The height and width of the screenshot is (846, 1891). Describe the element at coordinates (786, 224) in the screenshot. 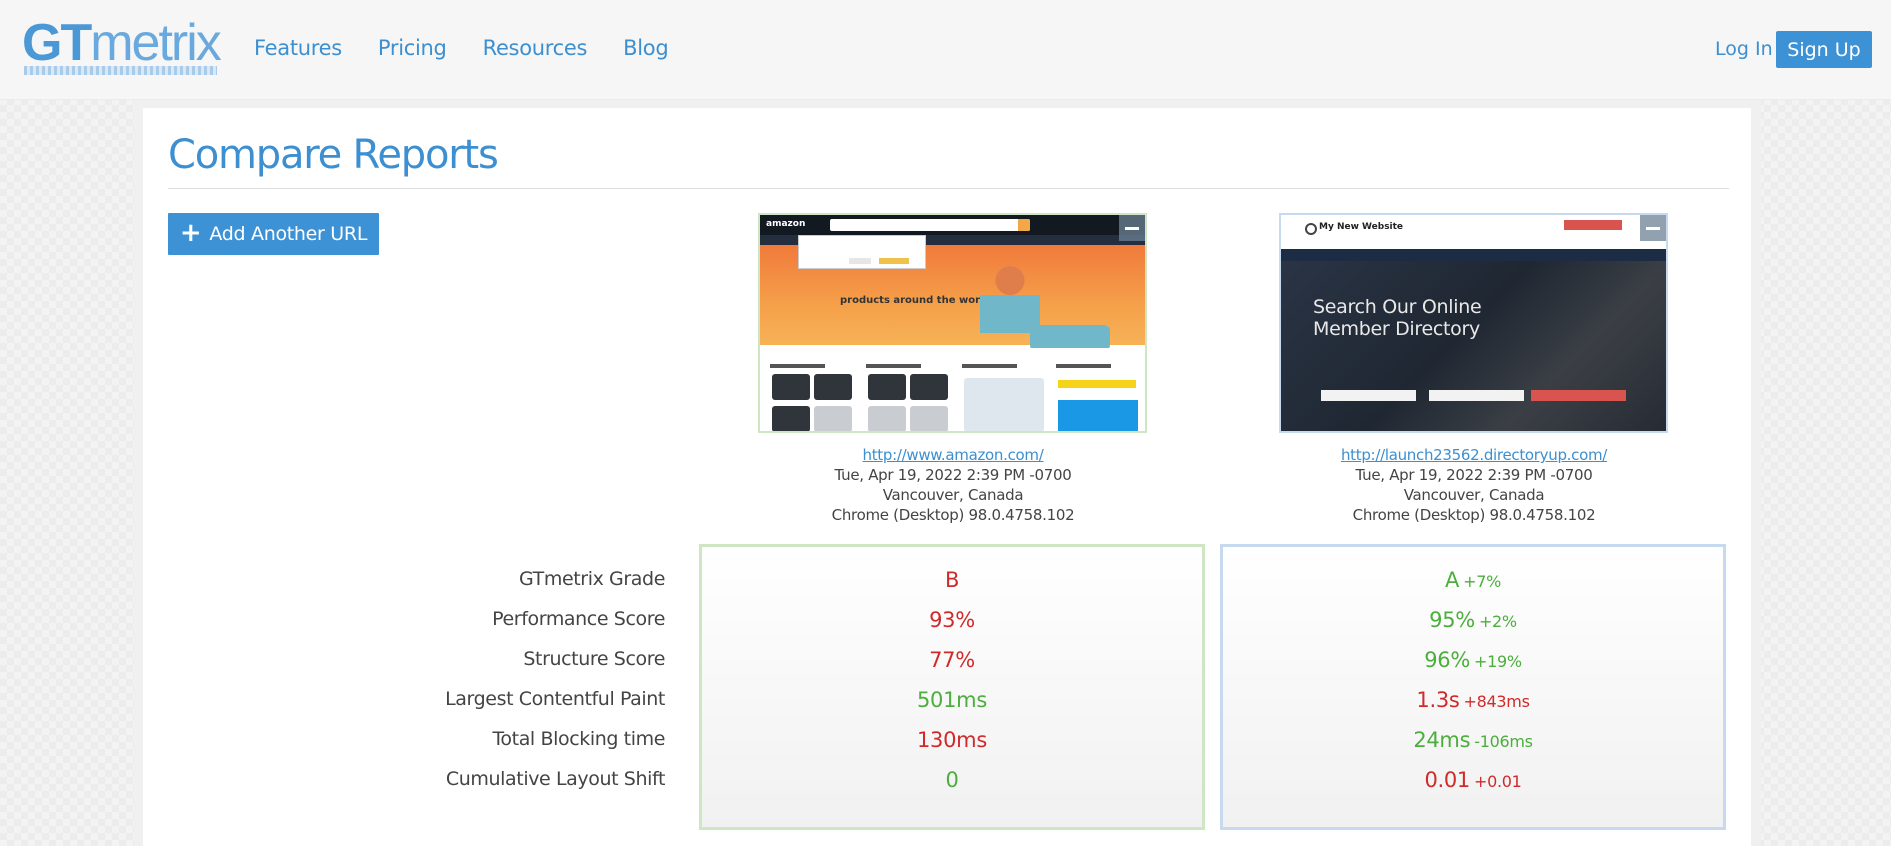

I see `amazon-logo: amazon` at that location.